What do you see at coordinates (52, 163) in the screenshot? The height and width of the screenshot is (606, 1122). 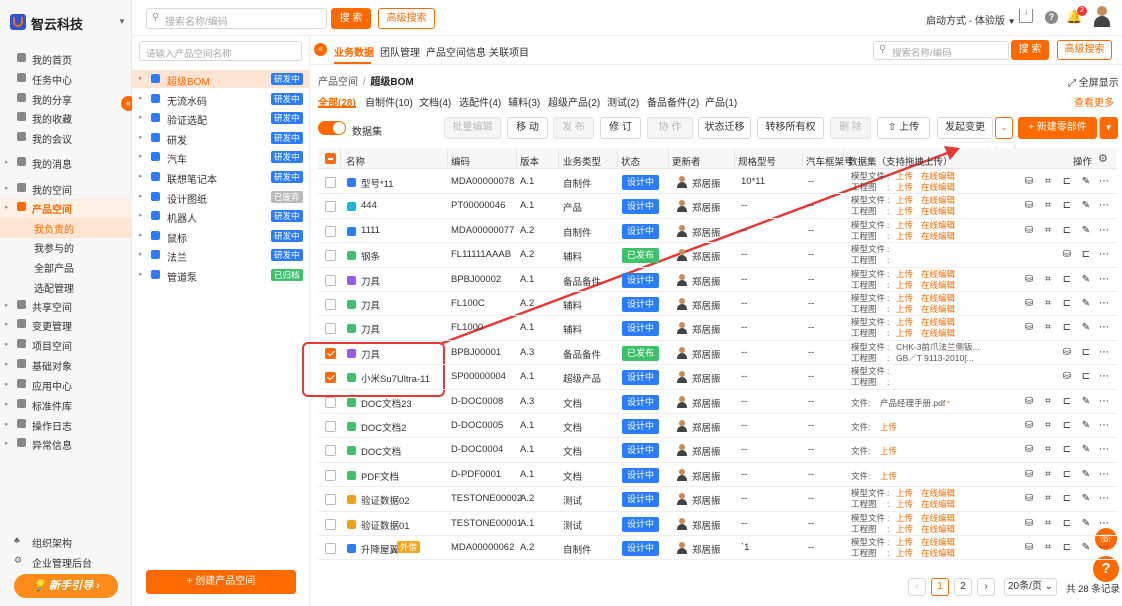 I see `nav-item-label: 我的消息` at bounding box center [52, 163].